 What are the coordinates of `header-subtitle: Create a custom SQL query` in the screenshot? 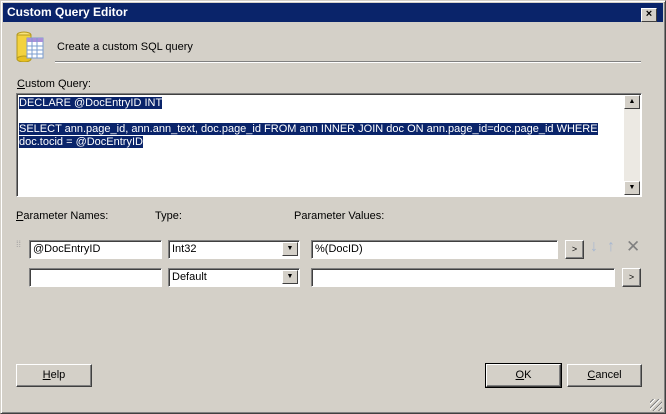 It's located at (125, 47).